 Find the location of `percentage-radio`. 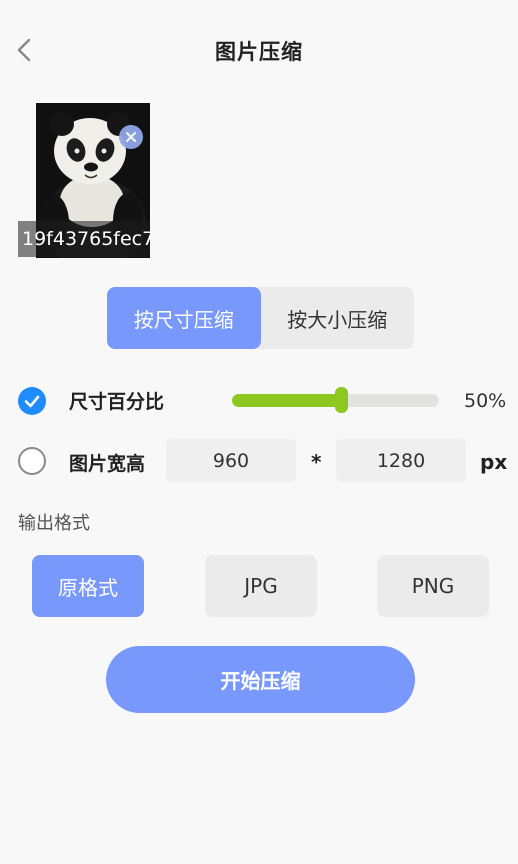

percentage-radio is located at coordinates (32, 401).